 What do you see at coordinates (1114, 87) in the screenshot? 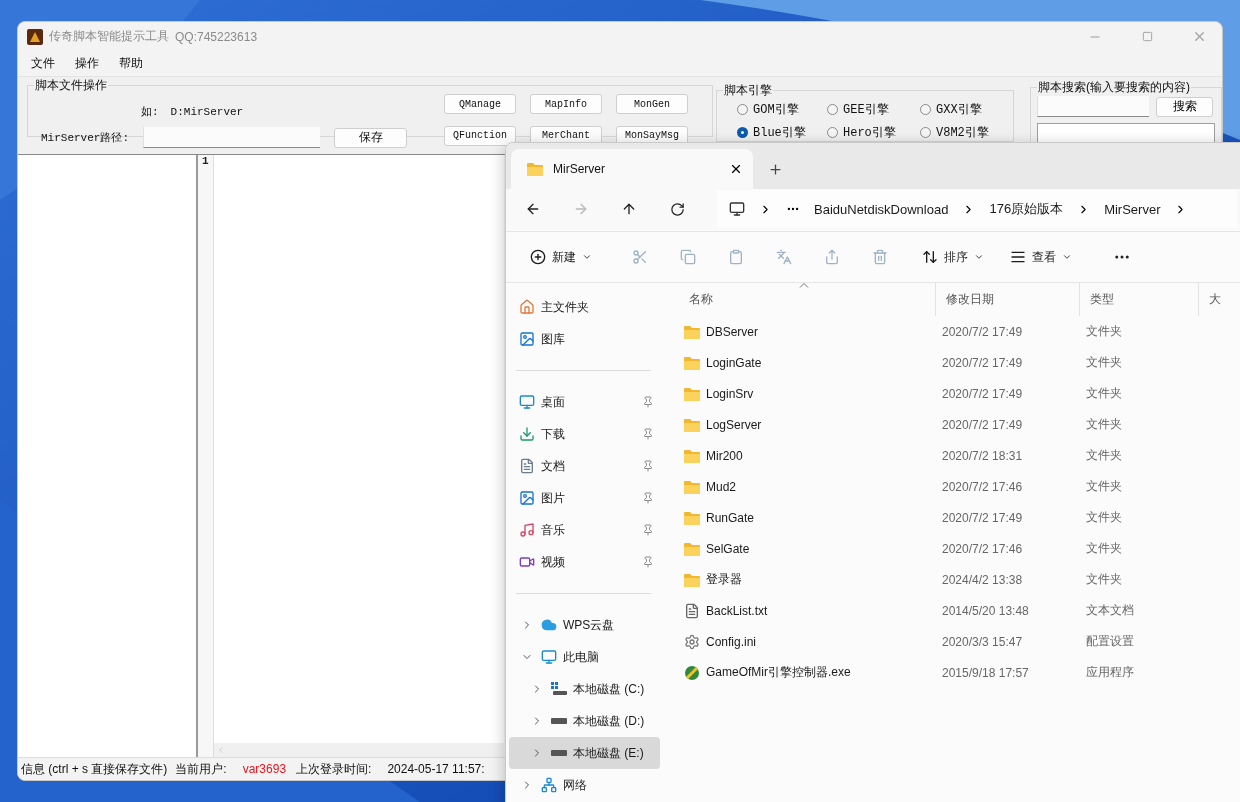
I see `group-title: 脚本搜索(输入要搜索的内容)` at bounding box center [1114, 87].